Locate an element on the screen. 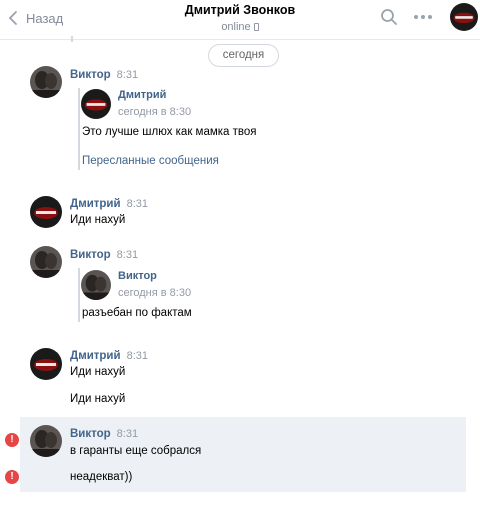 The height and width of the screenshot is (509, 480). back-label: Назад is located at coordinates (45, 18).